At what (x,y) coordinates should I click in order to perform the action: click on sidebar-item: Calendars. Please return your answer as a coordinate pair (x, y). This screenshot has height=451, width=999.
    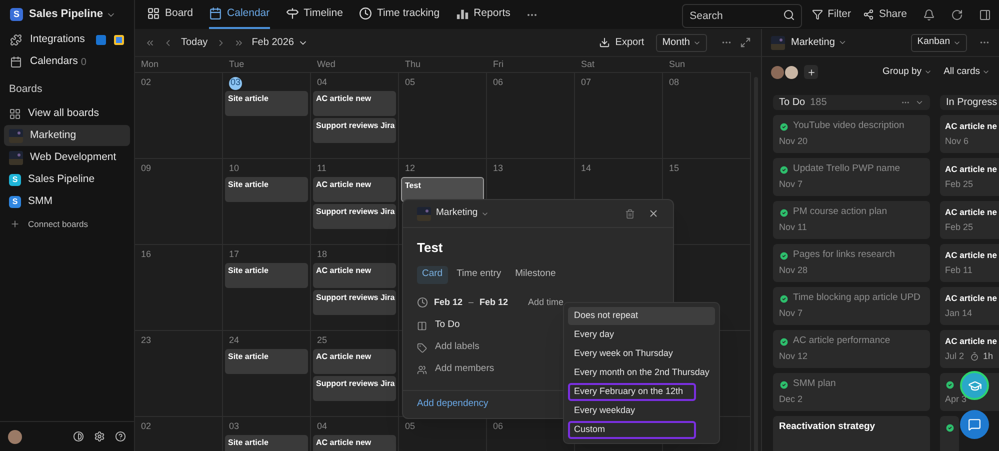
    Looking at the image, I should click on (54, 62).